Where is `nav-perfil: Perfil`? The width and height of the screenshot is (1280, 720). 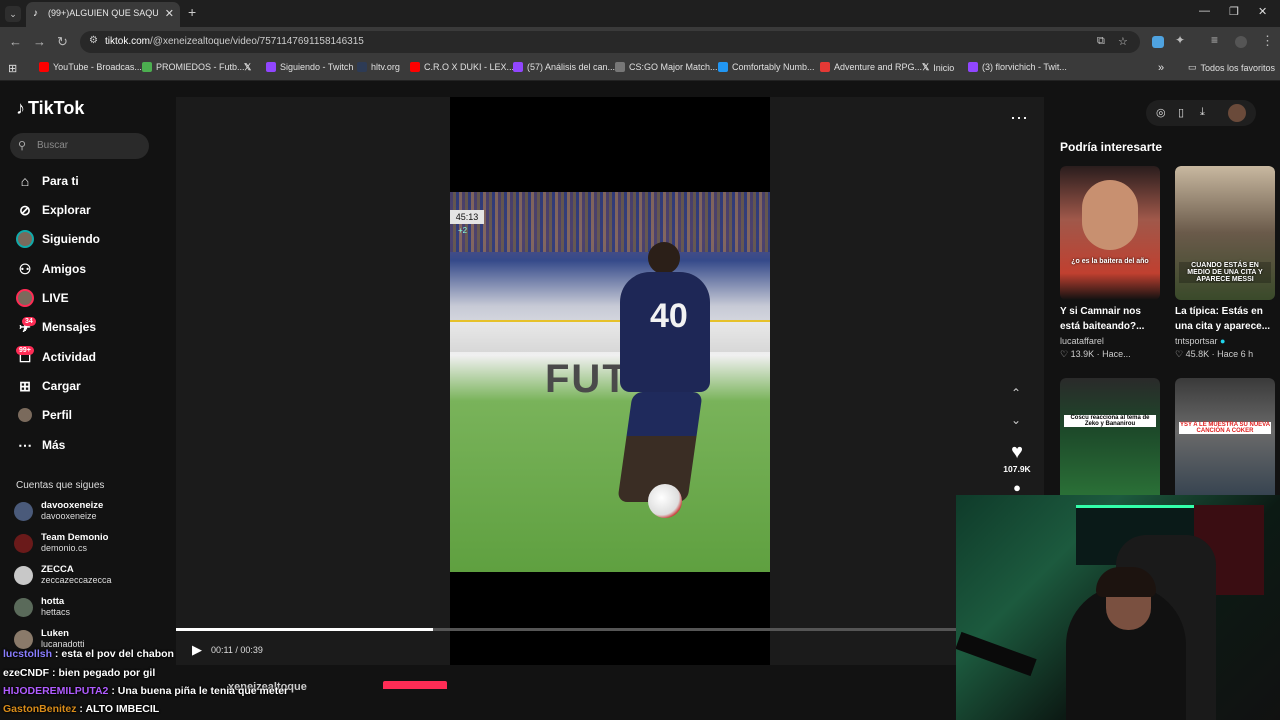 nav-perfil: Perfil is located at coordinates (44, 415).